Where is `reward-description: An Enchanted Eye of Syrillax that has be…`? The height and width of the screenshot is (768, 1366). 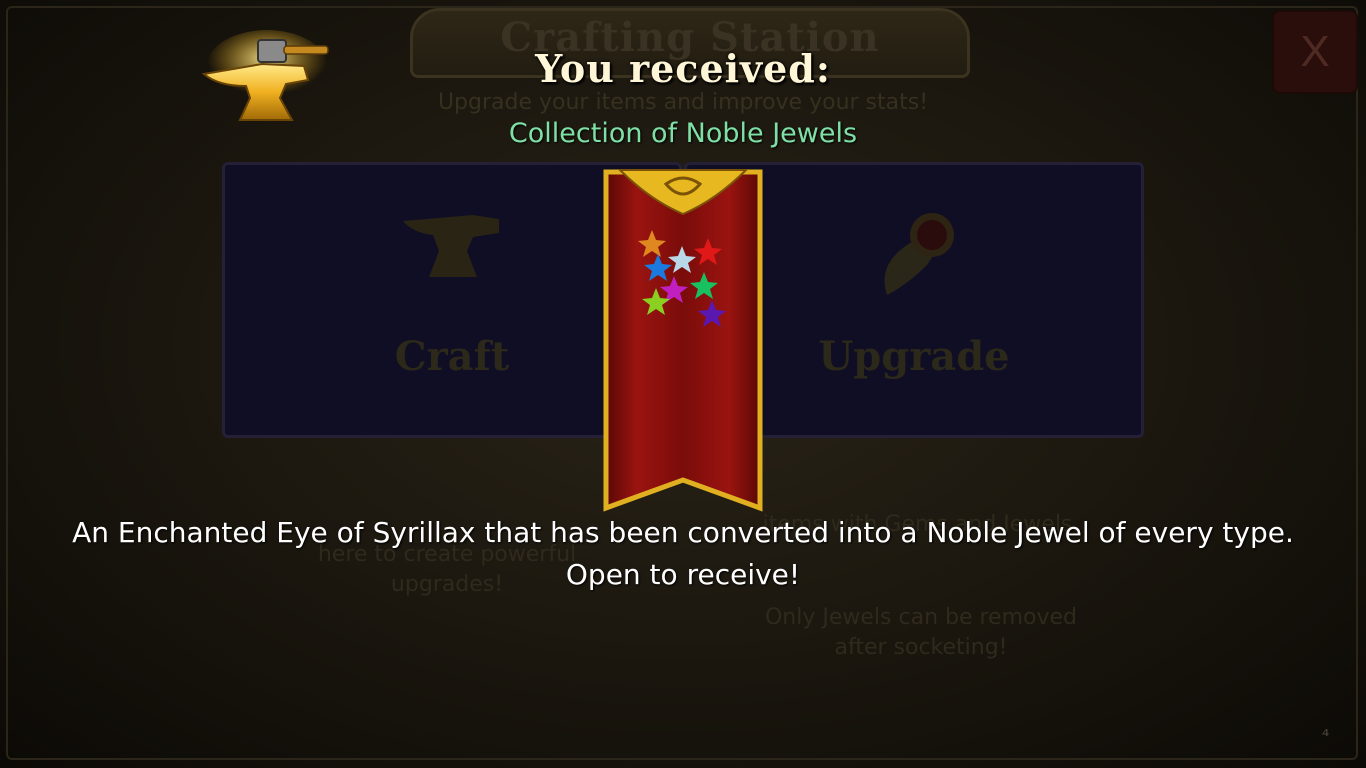 reward-description: An Enchanted Eye of Syrillax that has be… is located at coordinates (683, 553).